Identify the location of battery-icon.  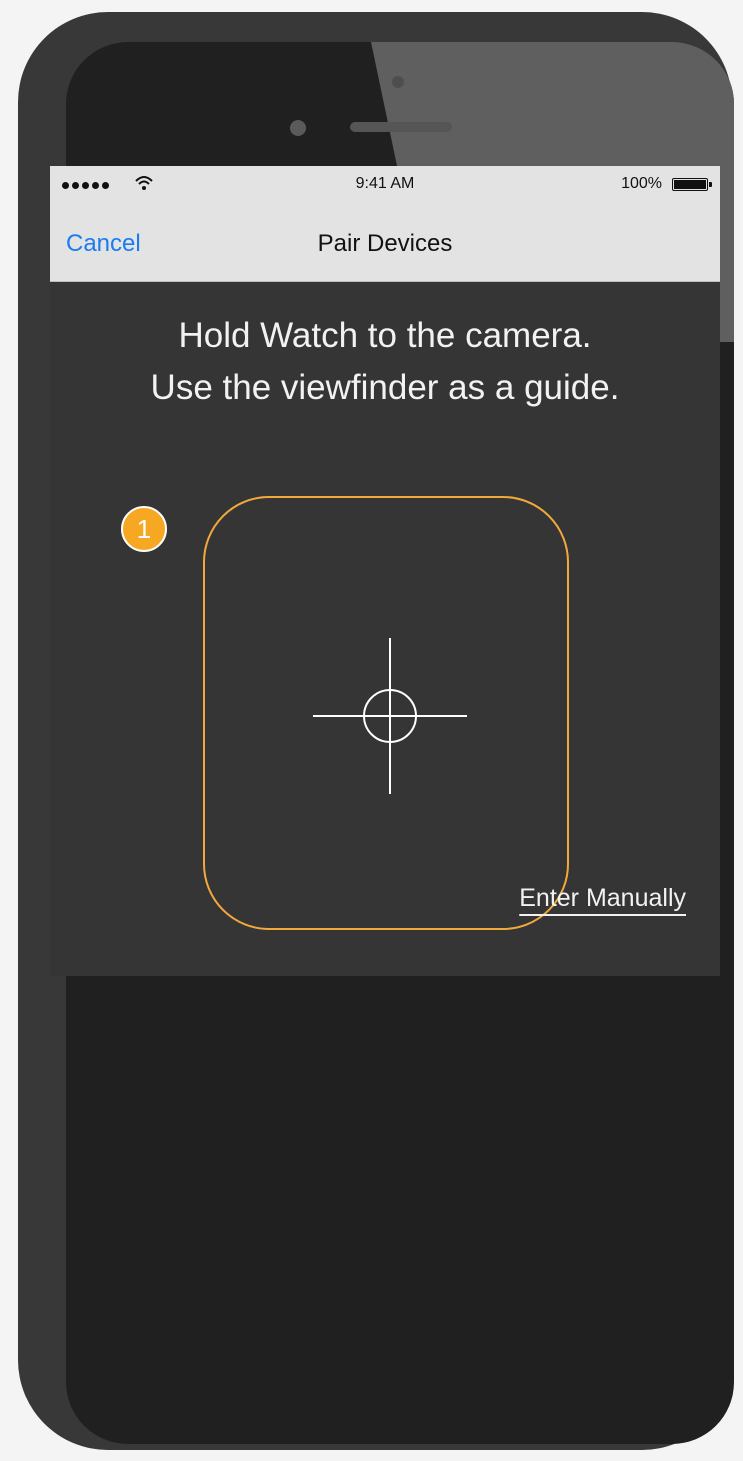
(692, 184).